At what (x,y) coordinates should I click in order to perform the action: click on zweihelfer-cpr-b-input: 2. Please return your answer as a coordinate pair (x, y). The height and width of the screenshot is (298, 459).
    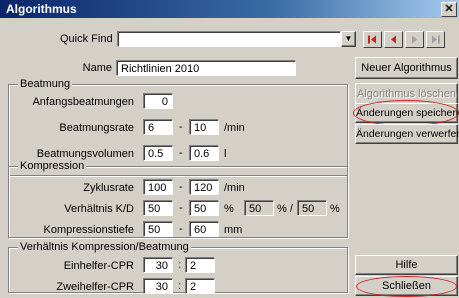
    Looking at the image, I should click on (200, 286).